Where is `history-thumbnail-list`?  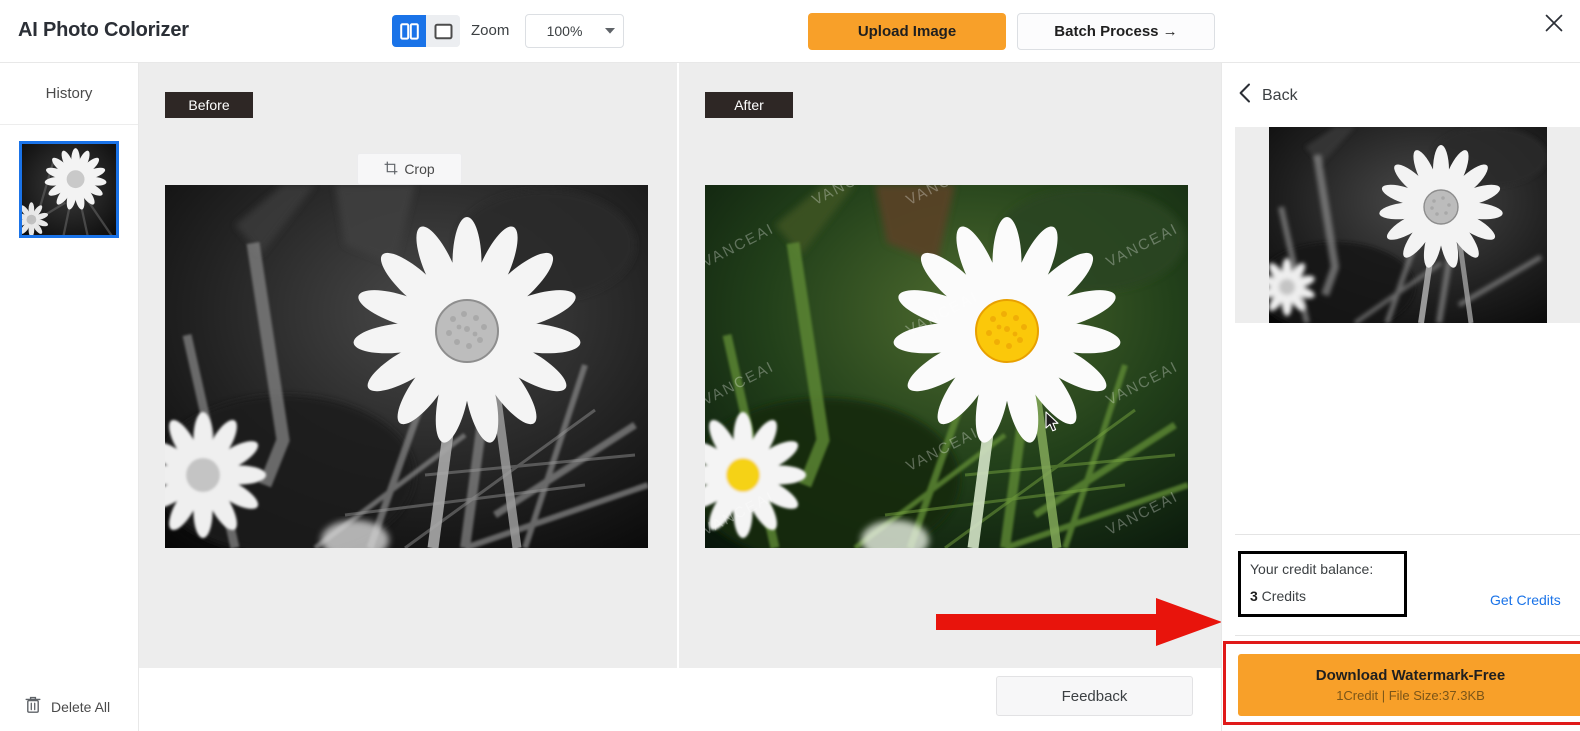
history-thumbnail-list is located at coordinates (69, 181).